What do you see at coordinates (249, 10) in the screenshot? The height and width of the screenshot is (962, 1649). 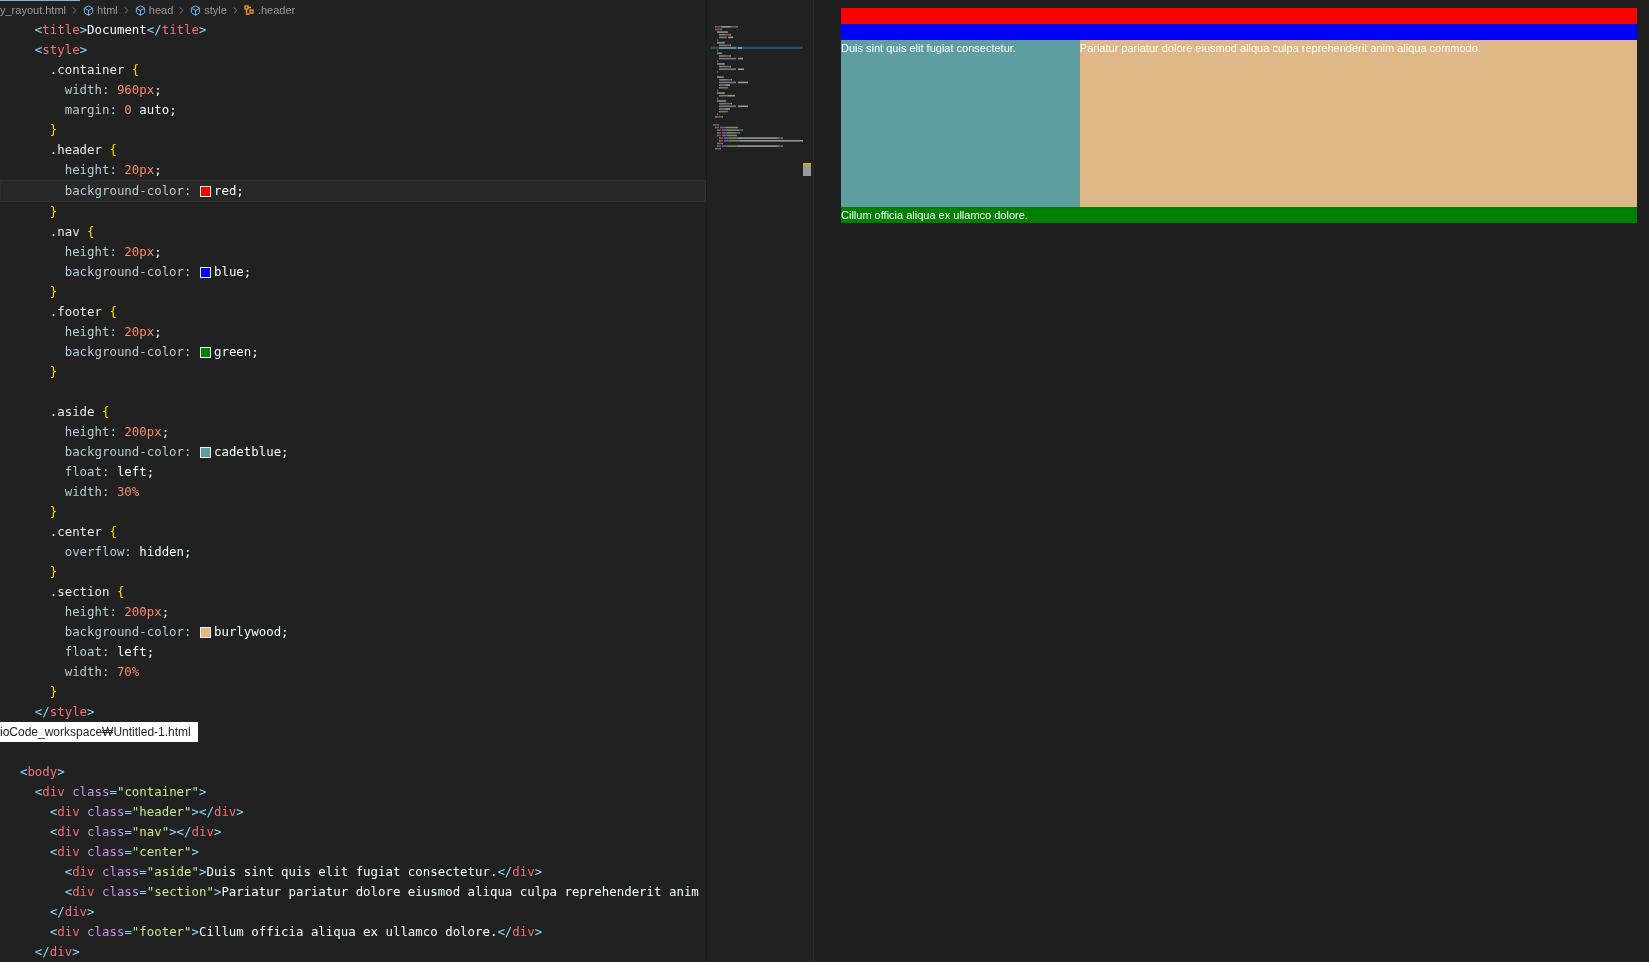 I see `symbol-icon` at bounding box center [249, 10].